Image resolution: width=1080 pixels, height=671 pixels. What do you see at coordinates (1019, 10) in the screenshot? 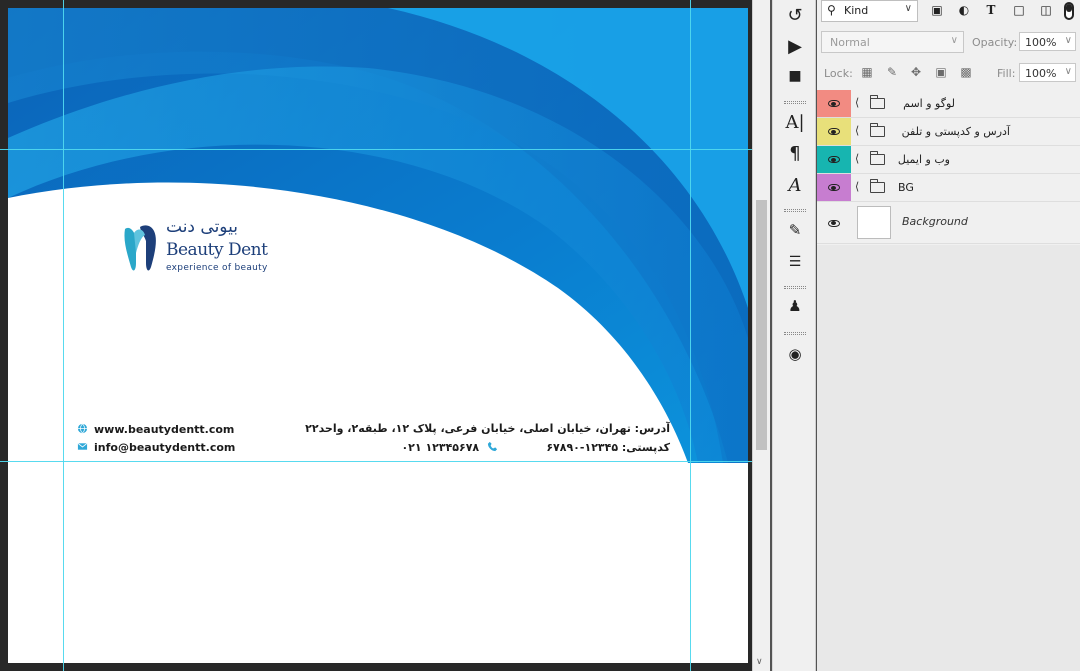
I see `shape-layer-filter-icon: □` at bounding box center [1019, 10].